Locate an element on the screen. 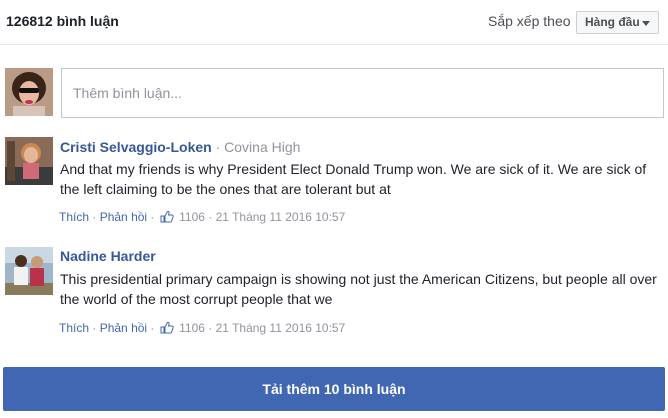 The image size is (668, 418). comment-author: Nadine Harder is located at coordinates (108, 256).